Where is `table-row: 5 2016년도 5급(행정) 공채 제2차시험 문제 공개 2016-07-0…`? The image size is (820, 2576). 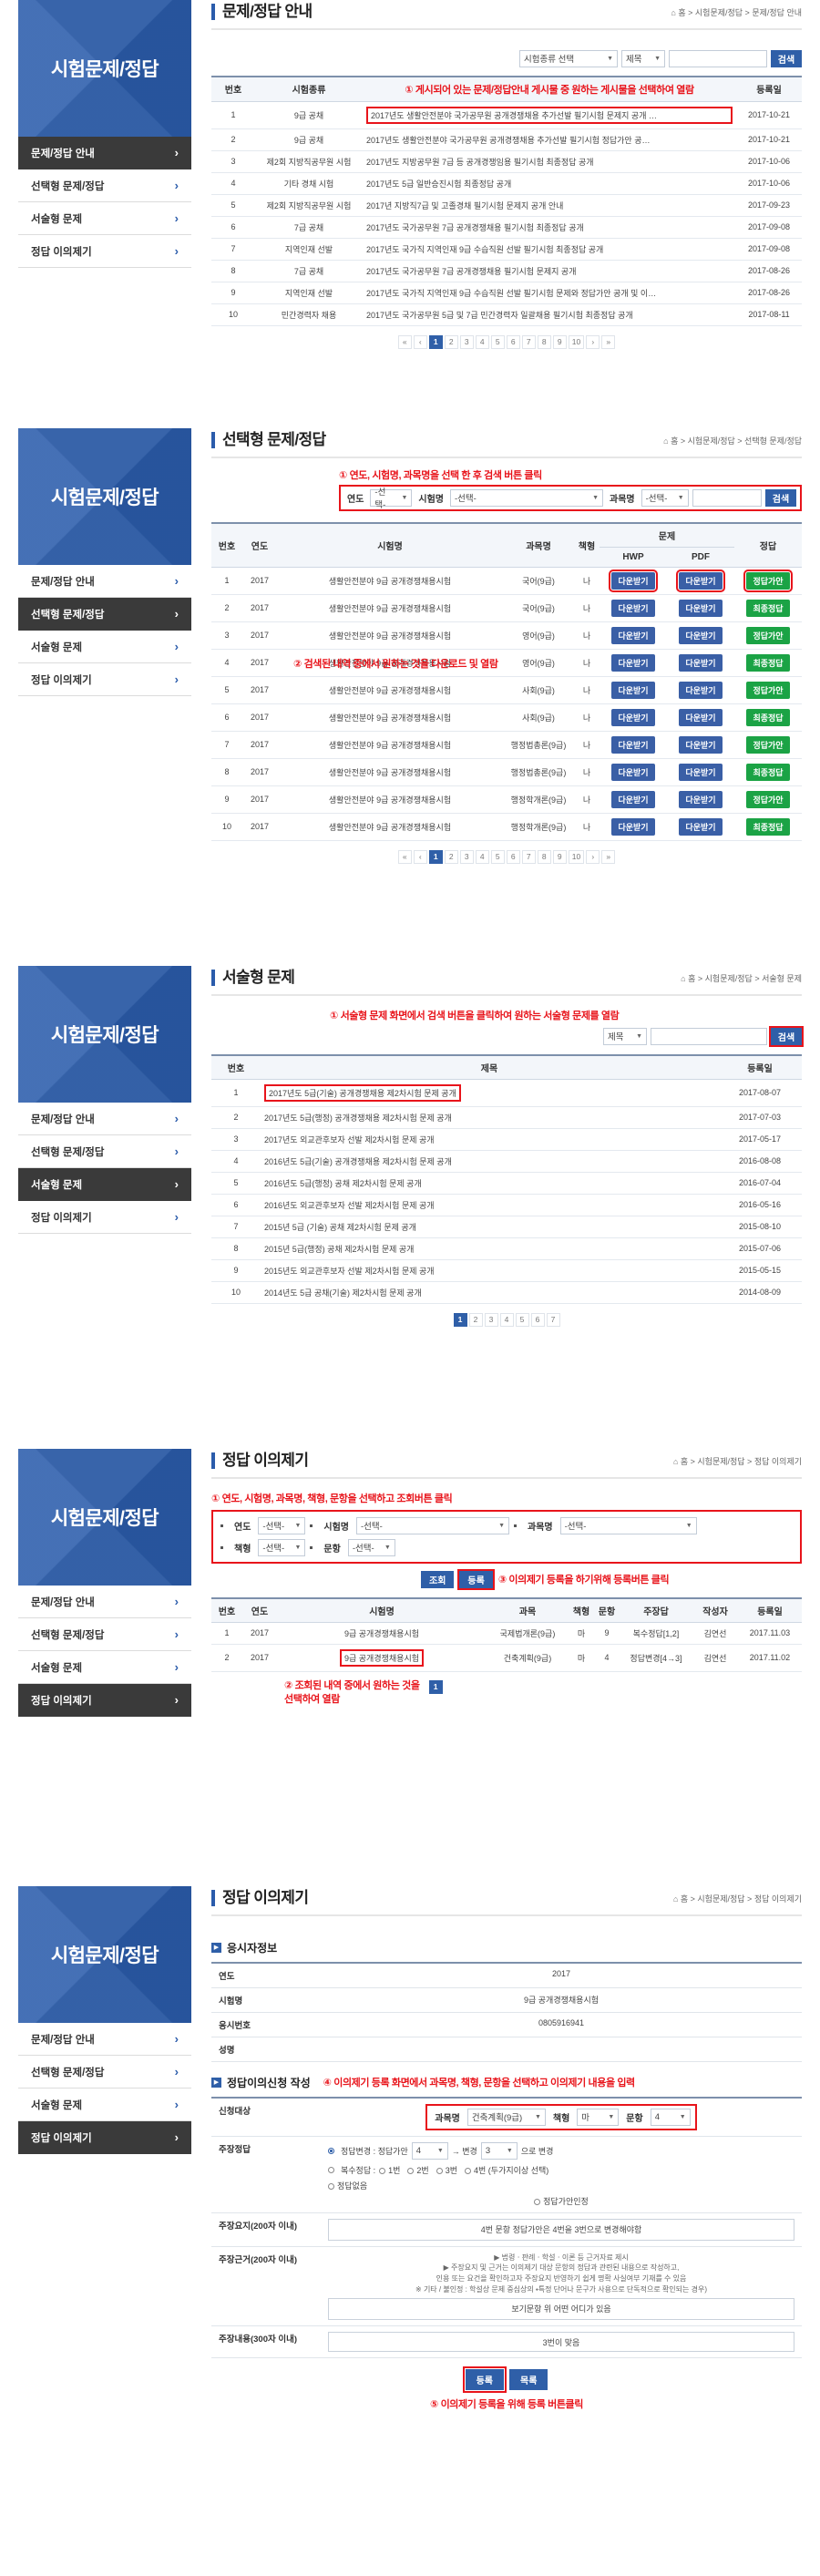 table-row: 5 2016년도 5급(행정) 공채 제2차시험 문제 공개 2016-07-0… is located at coordinates (507, 1183).